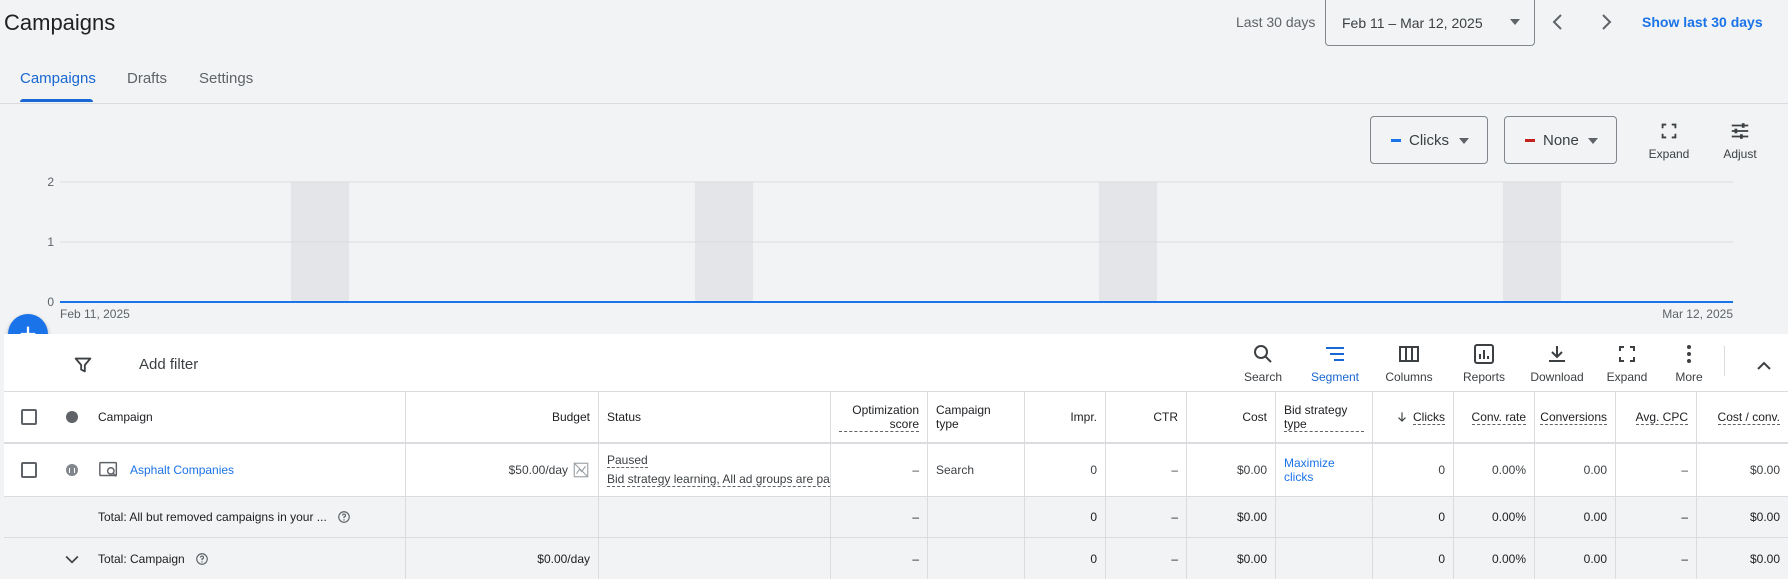 This screenshot has height=579, width=1788. What do you see at coordinates (1669, 140) in the screenshot?
I see `chart-expand-button: Expand` at bounding box center [1669, 140].